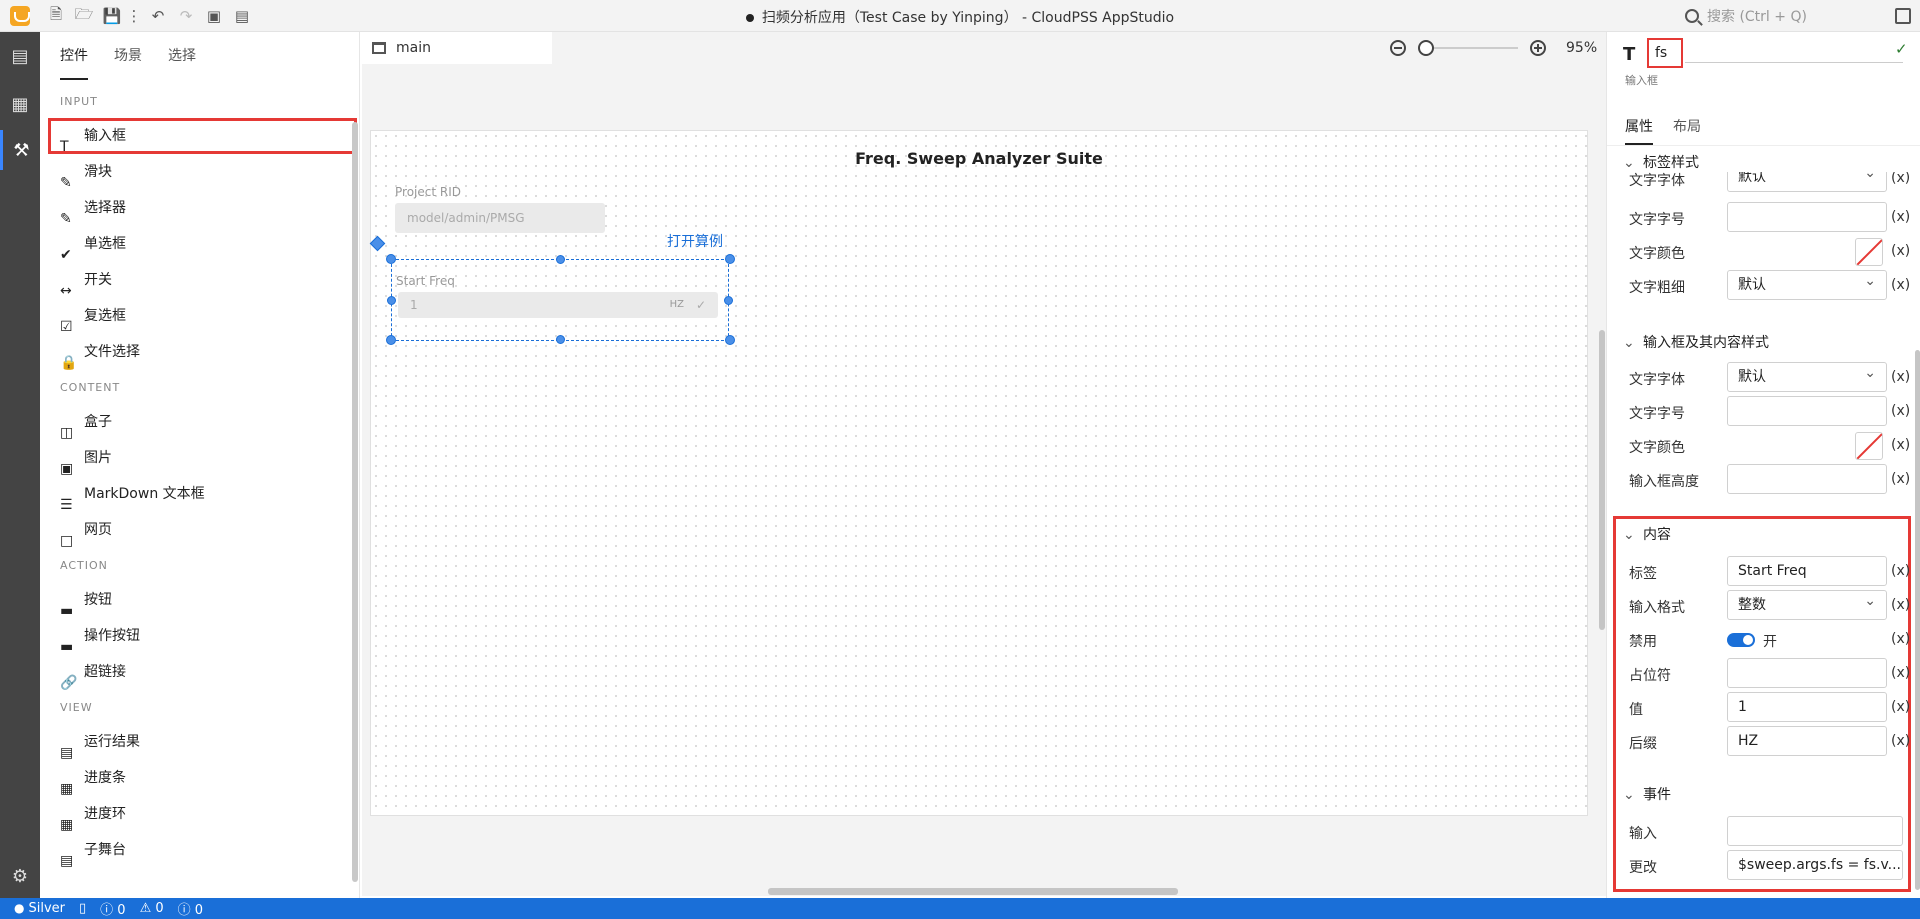 Image resolution: width=1920 pixels, height=919 pixels. I want to click on label-expr: (x), so click(1900, 571).